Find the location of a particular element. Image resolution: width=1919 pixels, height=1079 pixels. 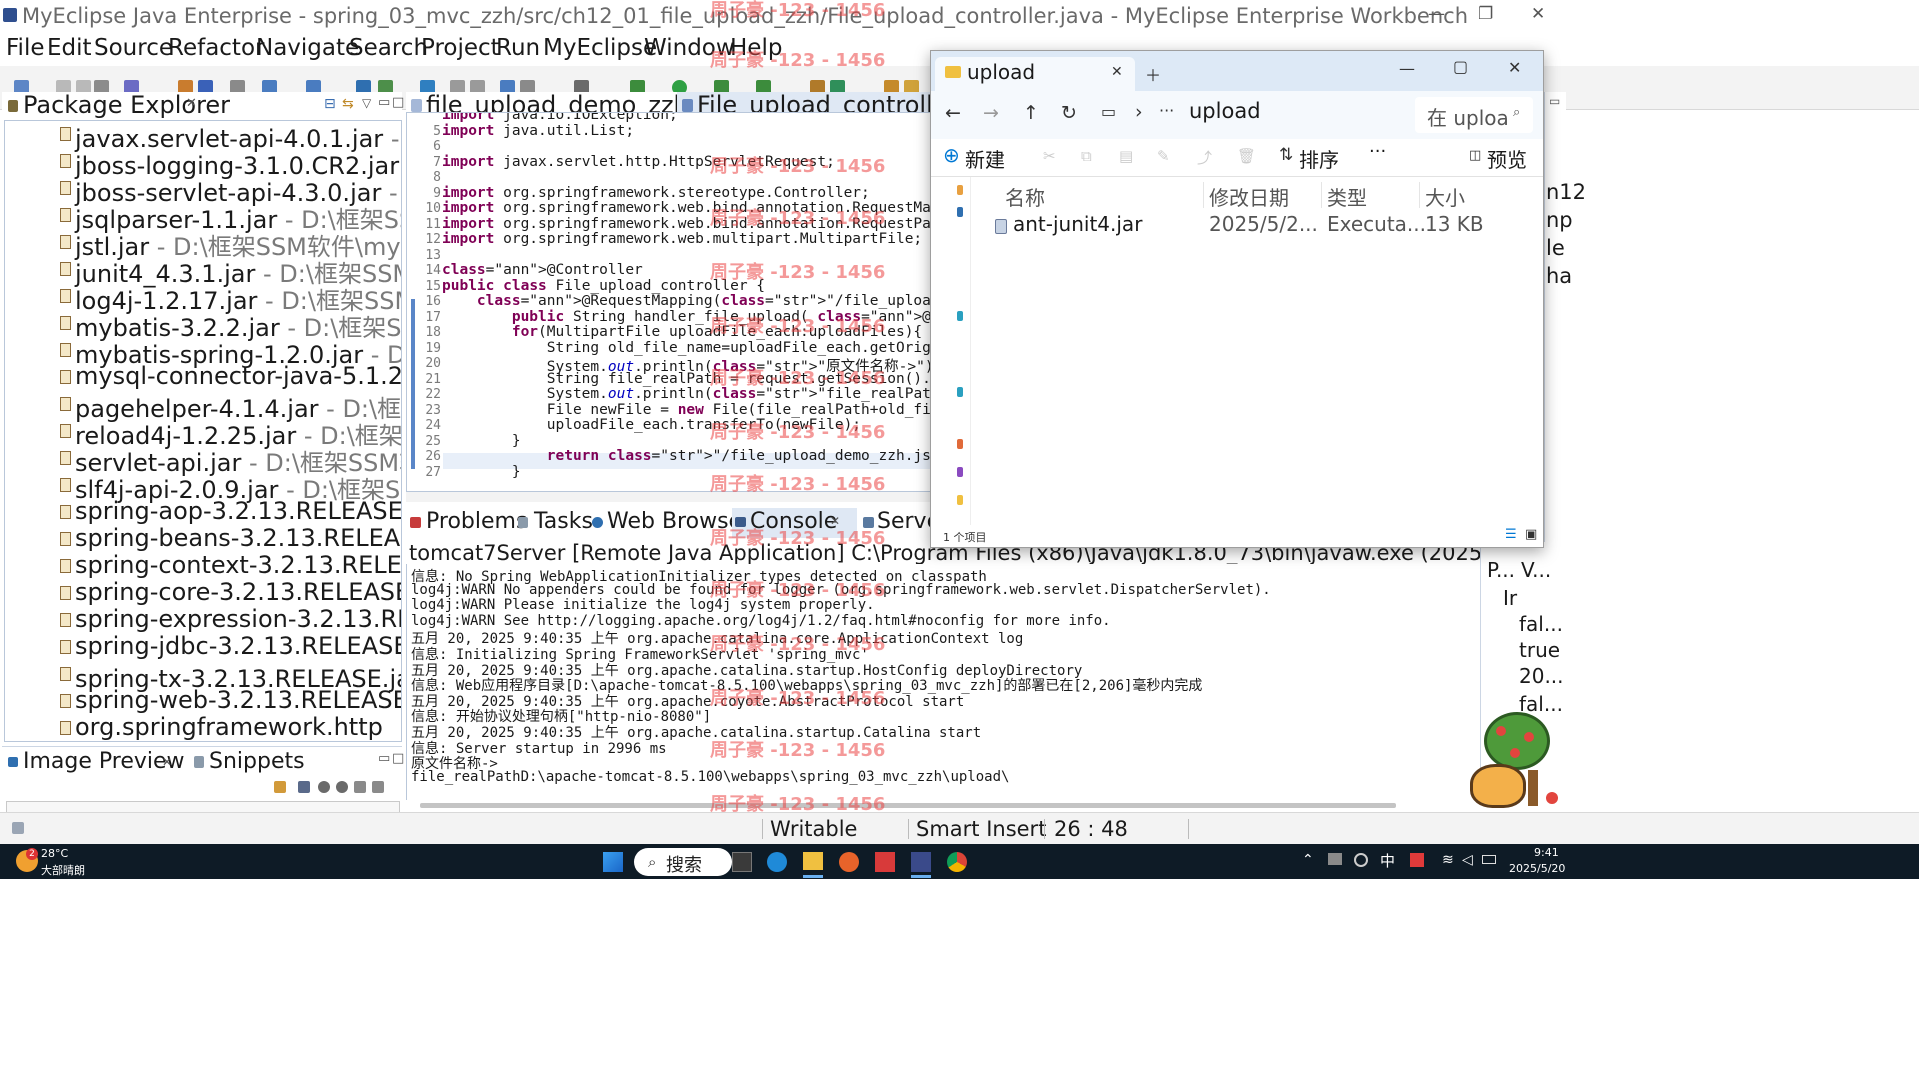

clock-time: 9:41 is located at coordinates (1546, 852).